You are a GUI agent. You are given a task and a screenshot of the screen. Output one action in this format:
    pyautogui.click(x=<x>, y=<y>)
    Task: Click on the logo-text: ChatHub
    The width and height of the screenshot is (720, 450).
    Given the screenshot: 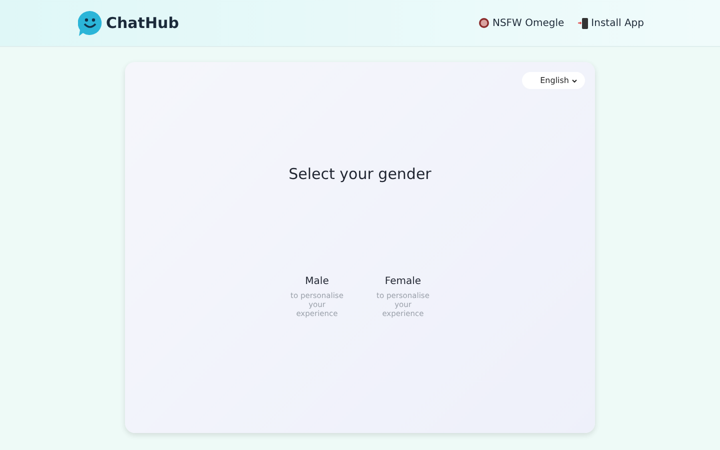 What is the action you would take?
    pyautogui.click(x=142, y=23)
    